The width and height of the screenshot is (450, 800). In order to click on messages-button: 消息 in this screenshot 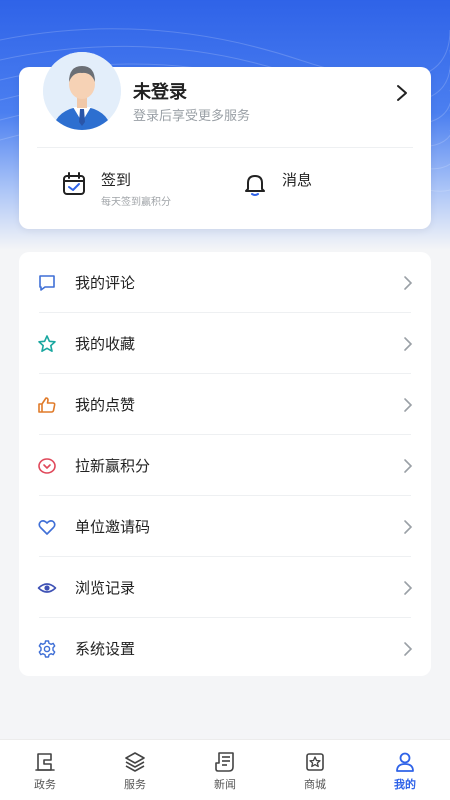, I will do `click(312, 188)`.